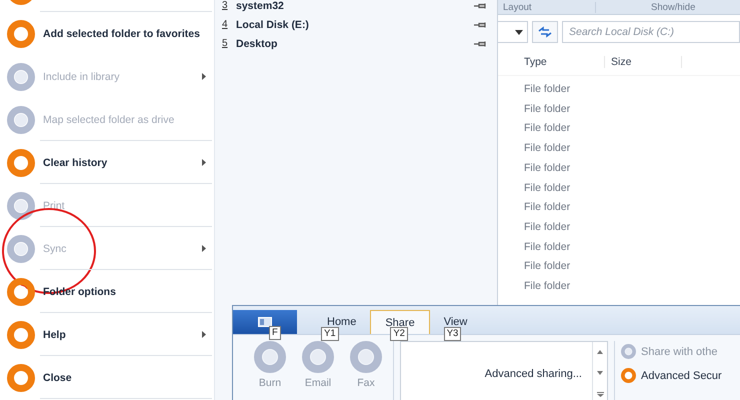  Describe the element at coordinates (600, 394) in the screenshot. I see `expand-icon` at that location.